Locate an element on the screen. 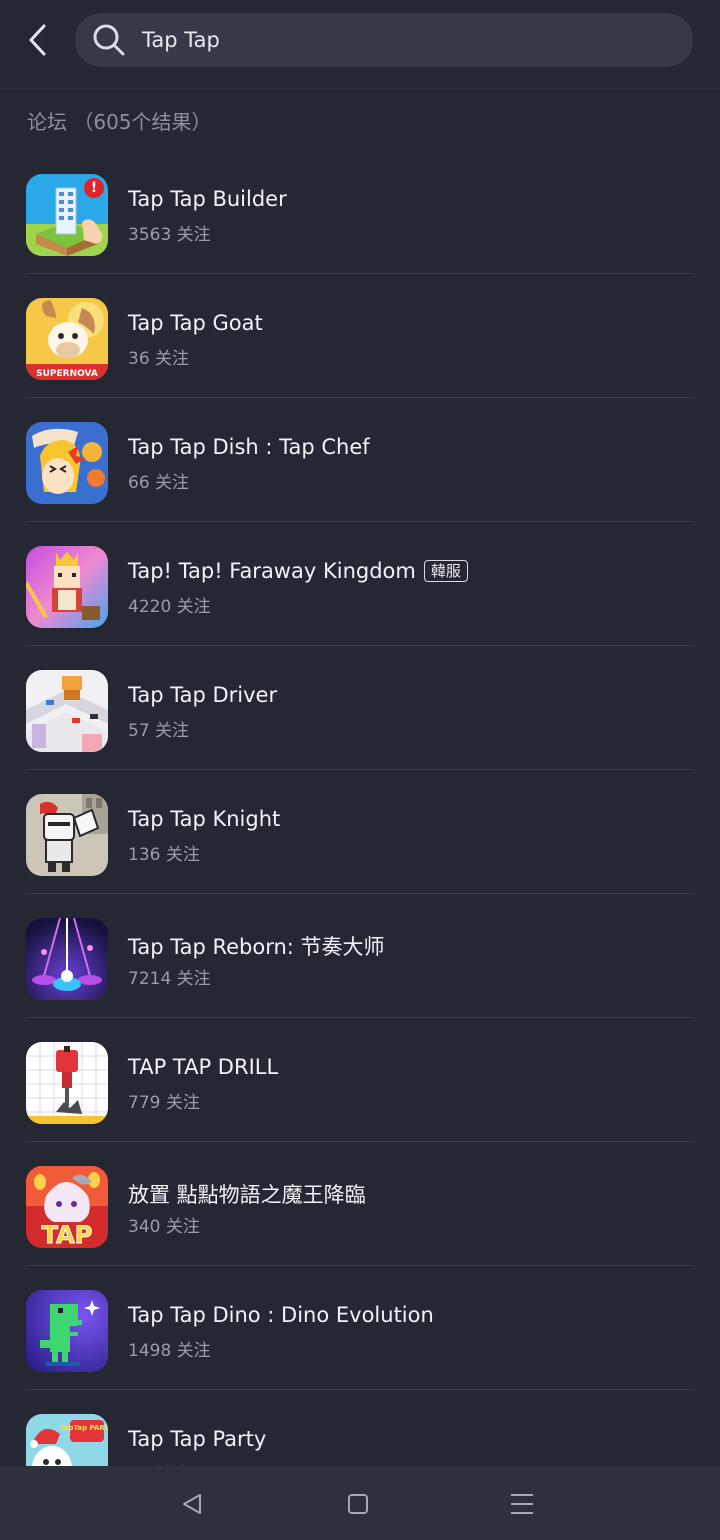 This screenshot has width=720, height=1540. back-button is located at coordinates (38, 40).